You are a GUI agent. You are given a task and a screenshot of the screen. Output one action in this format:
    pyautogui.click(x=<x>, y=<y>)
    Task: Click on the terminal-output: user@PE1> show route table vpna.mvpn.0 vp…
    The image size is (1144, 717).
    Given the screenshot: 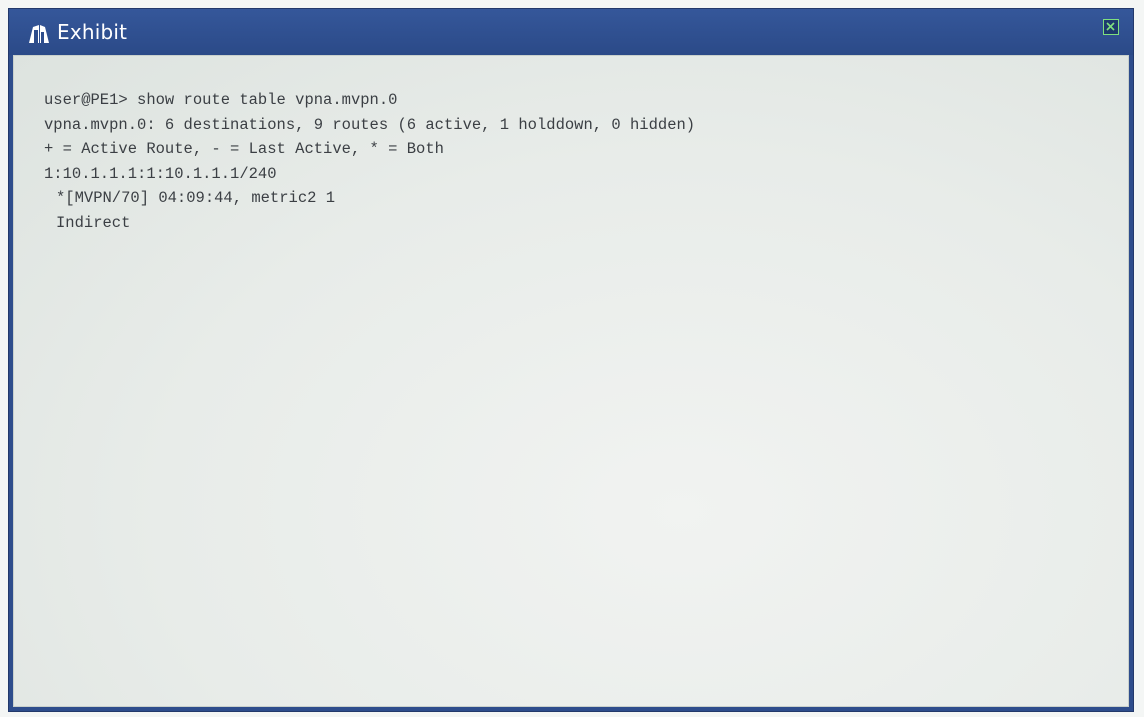 What is the action you would take?
    pyautogui.click(x=369, y=161)
    